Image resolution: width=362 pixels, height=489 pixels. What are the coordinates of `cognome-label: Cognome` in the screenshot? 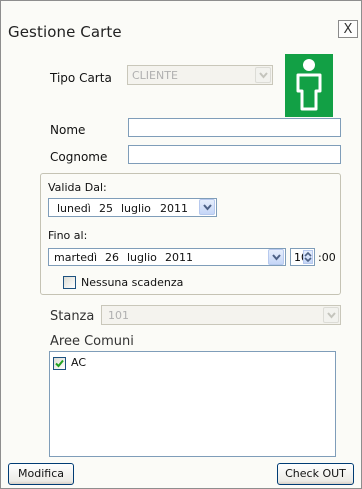 It's located at (79, 157).